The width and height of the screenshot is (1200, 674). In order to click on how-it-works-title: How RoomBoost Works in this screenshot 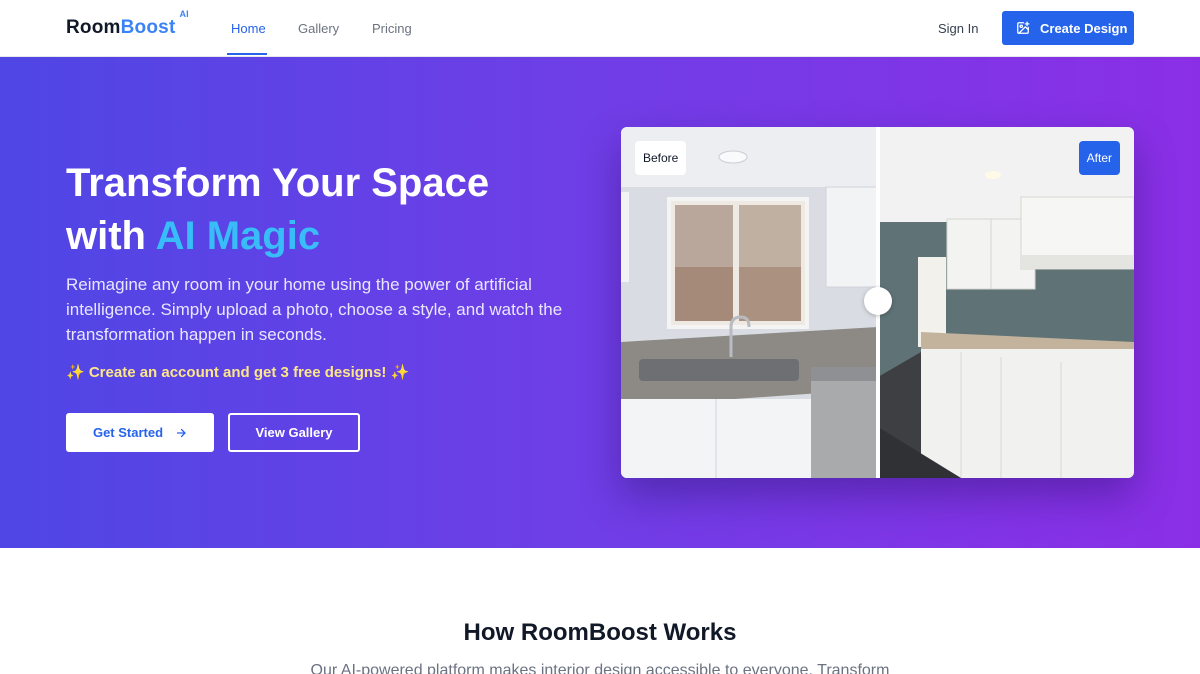, I will do `click(600, 632)`.